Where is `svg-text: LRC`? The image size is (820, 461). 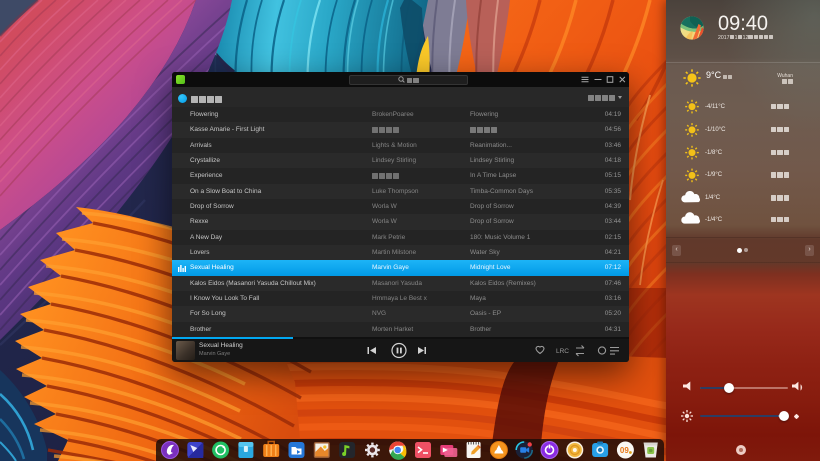 svg-text: LRC is located at coordinates (562, 351).